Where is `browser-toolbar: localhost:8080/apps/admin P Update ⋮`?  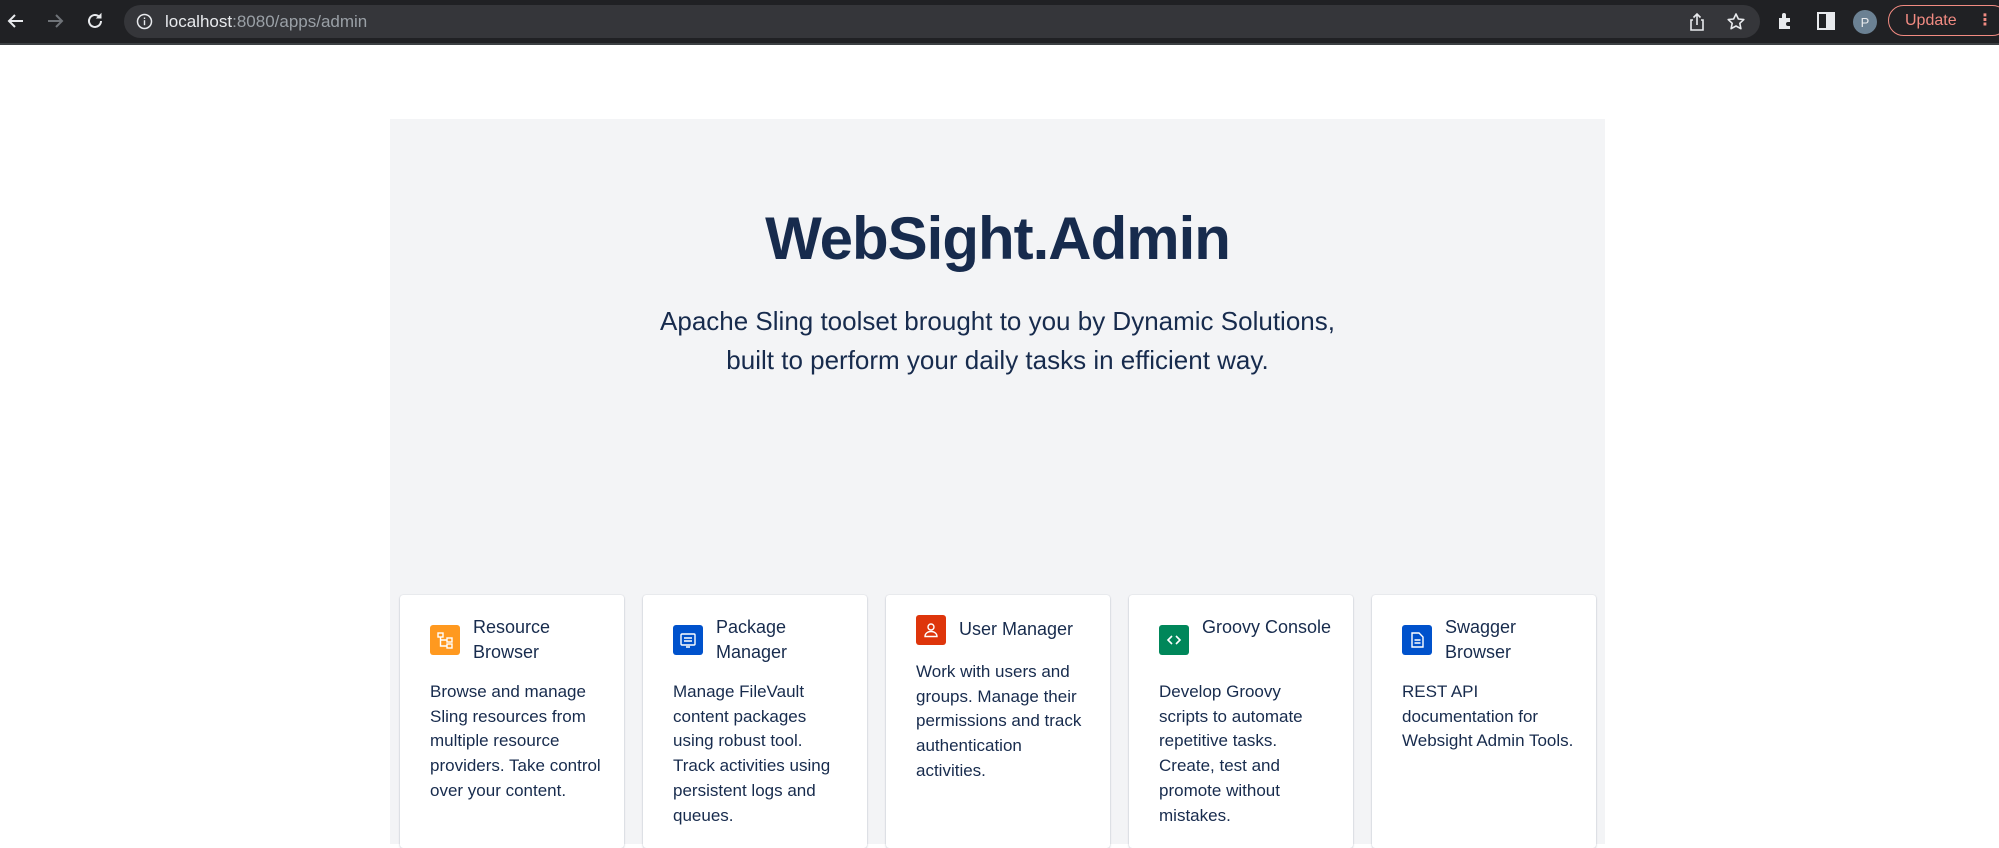
browser-toolbar: localhost:8080/apps/admin P Update ⋮ is located at coordinates (999, 22).